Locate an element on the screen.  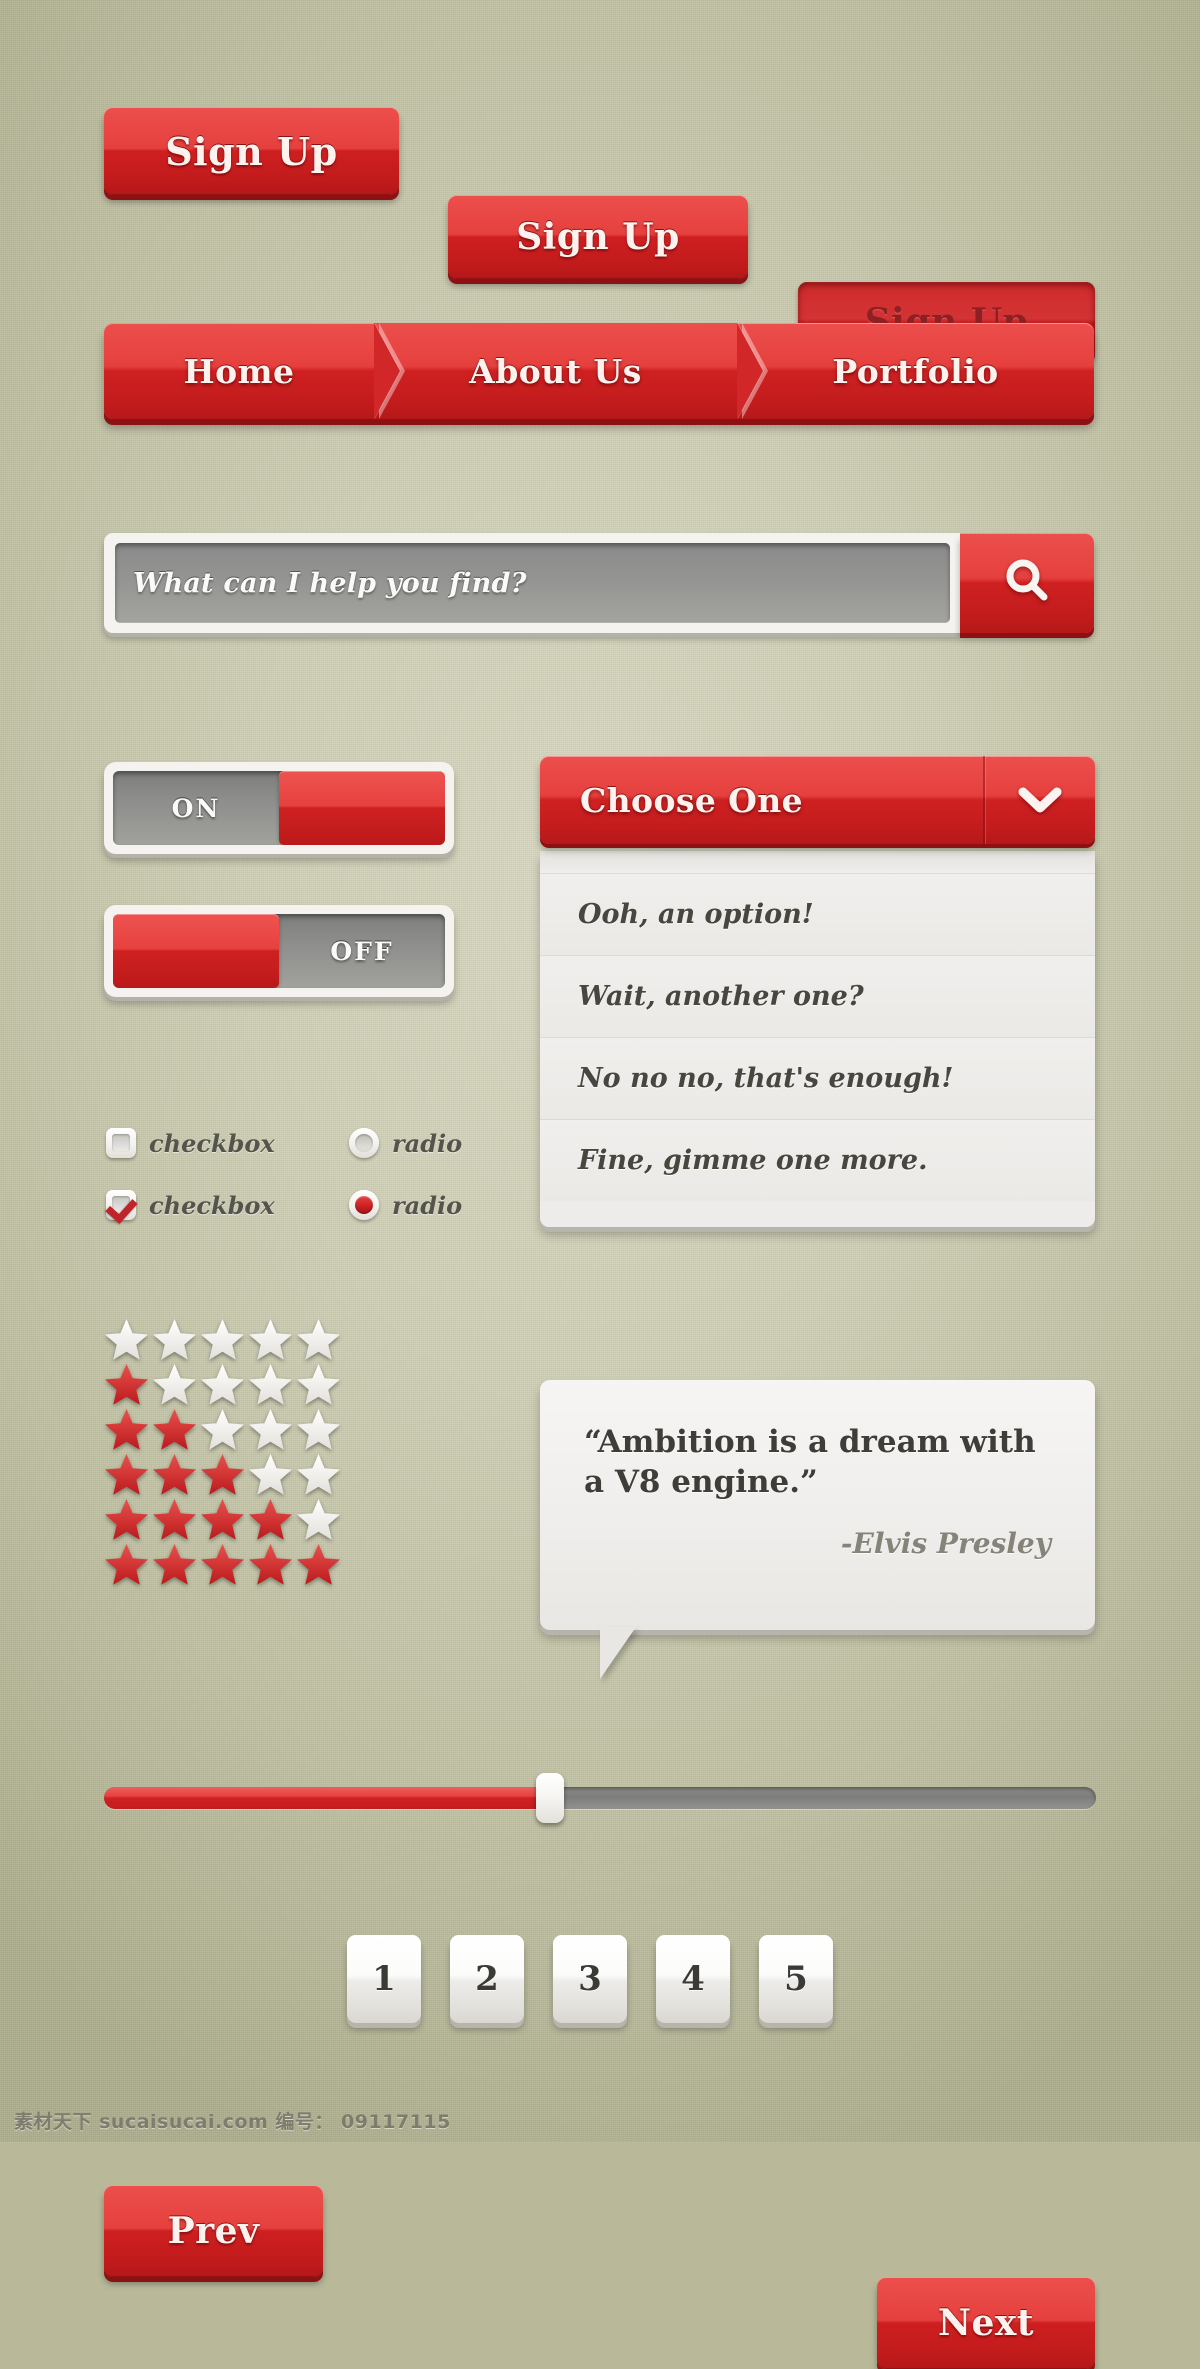
slider-fill is located at coordinates (327, 1798).